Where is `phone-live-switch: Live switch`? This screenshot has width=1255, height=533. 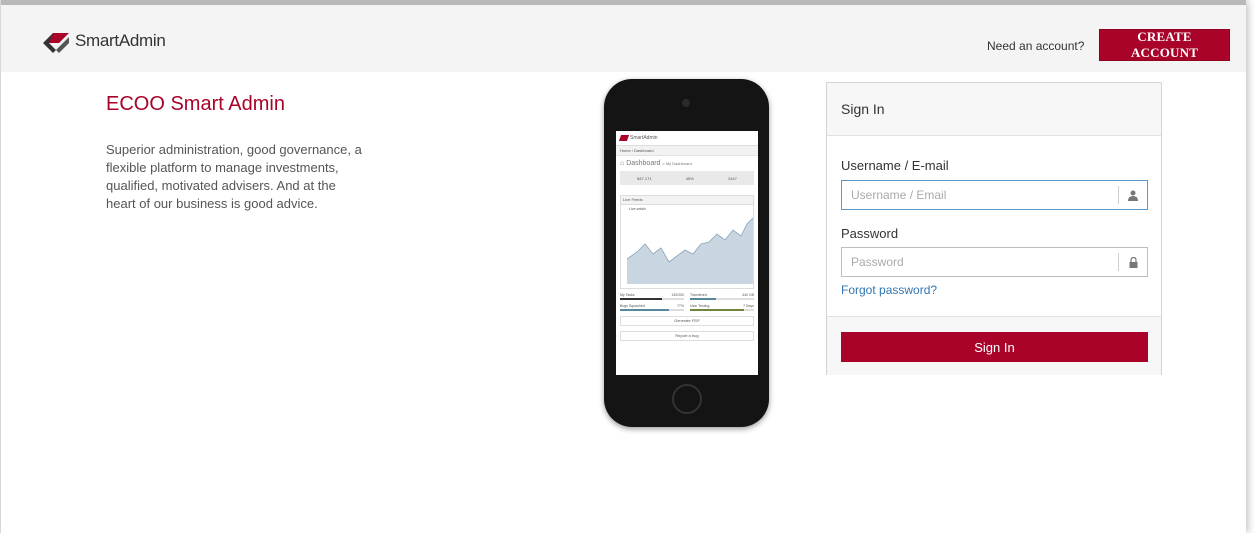
phone-live-switch: Live switch is located at coordinates (638, 209).